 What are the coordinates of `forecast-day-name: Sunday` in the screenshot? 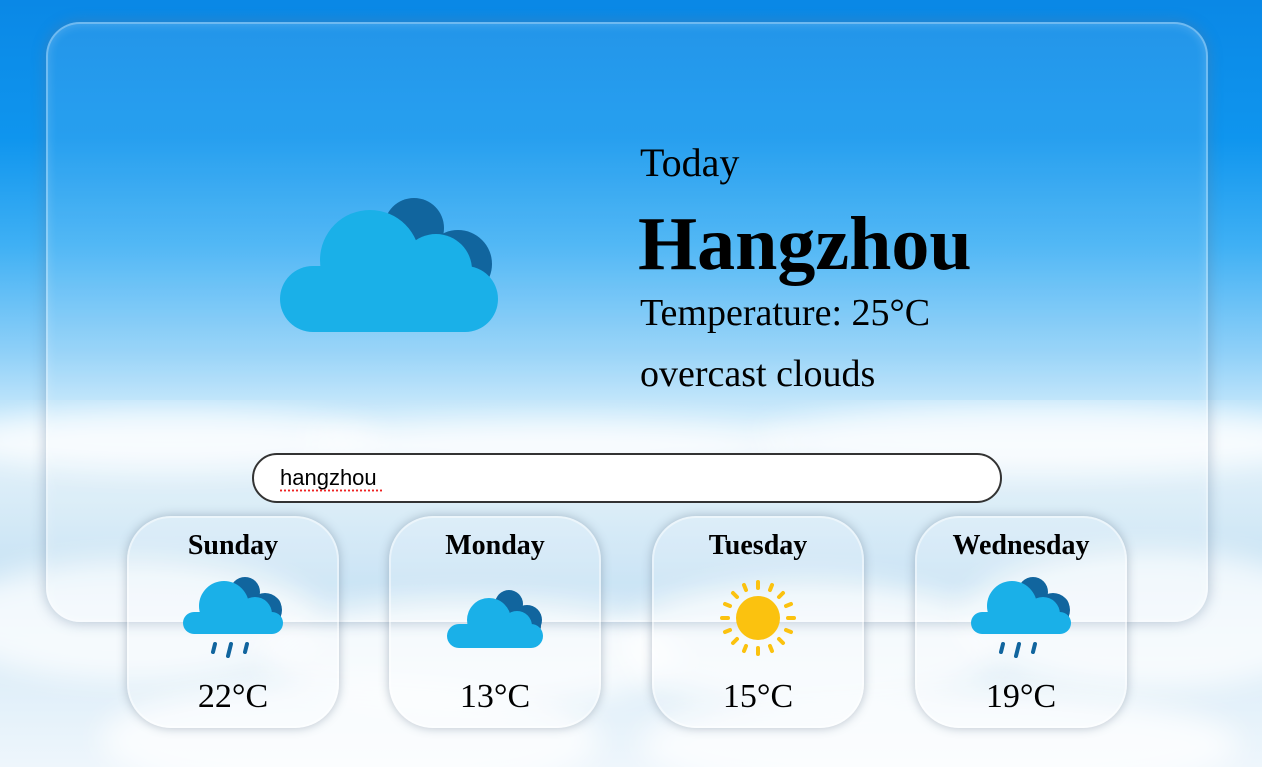 It's located at (233, 545).